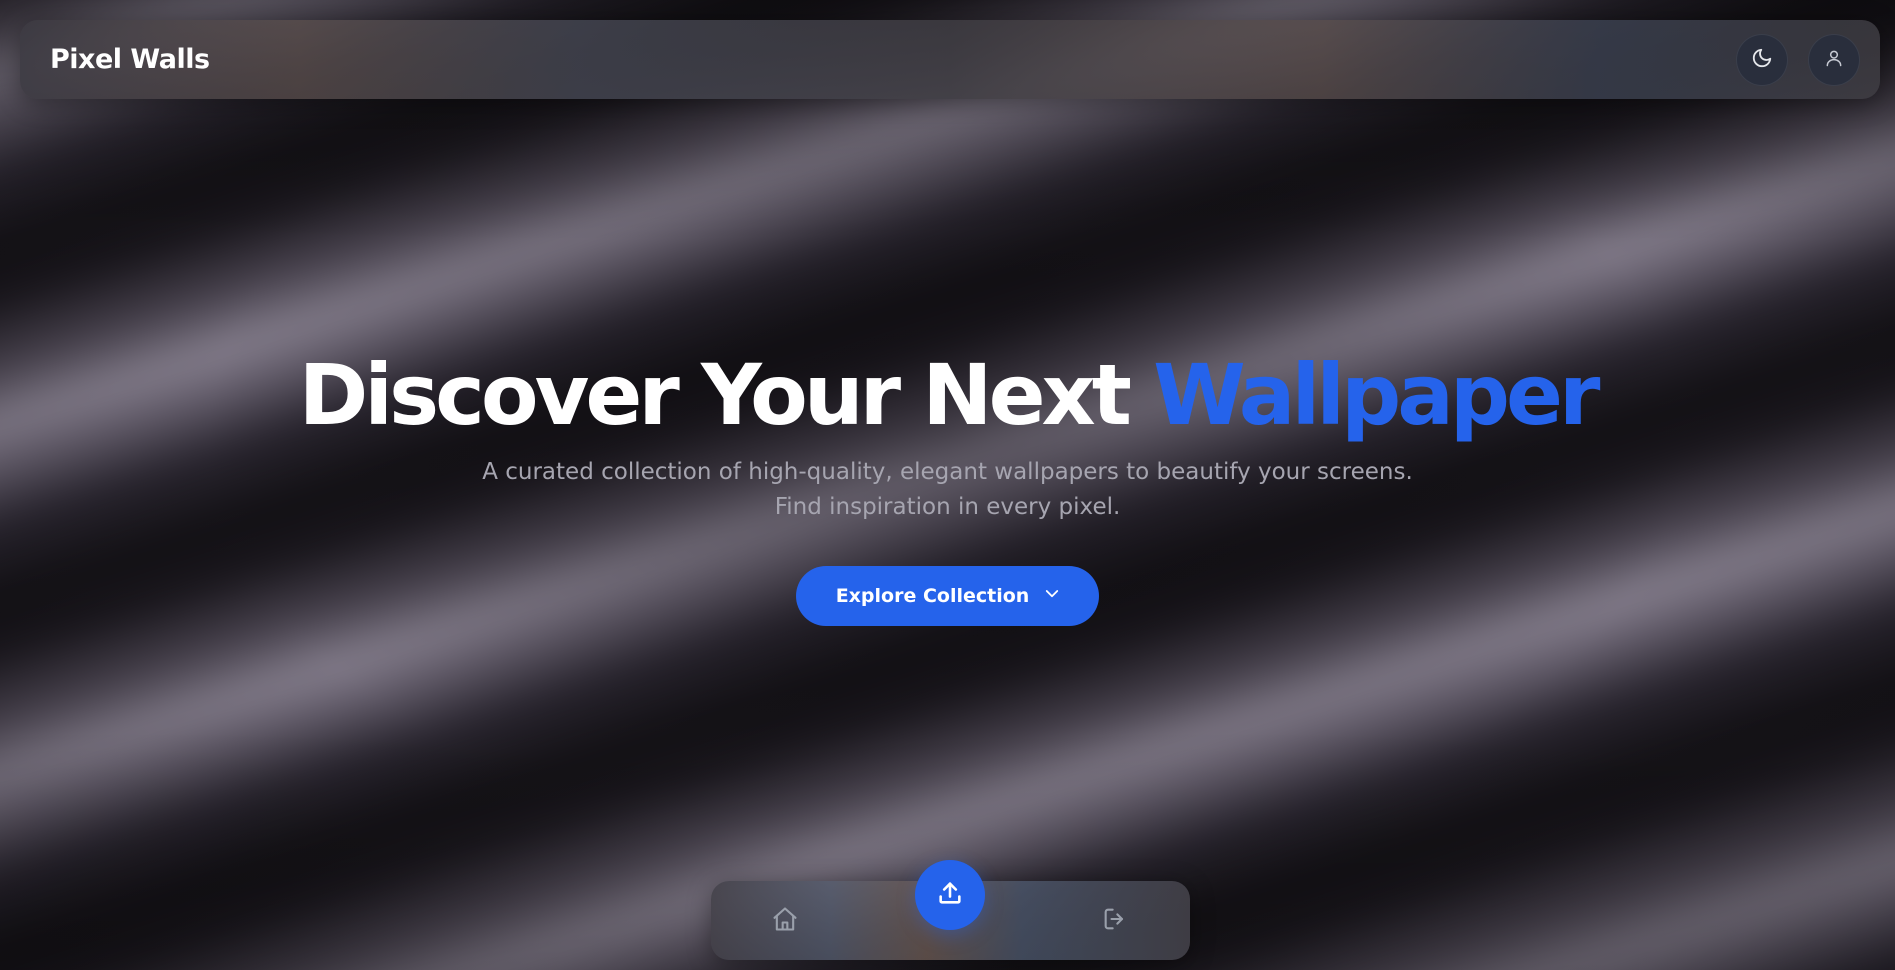 The width and height of the screenshot is (1895, 970). I want to click on theme-toggle-button, so click(1762, 59).